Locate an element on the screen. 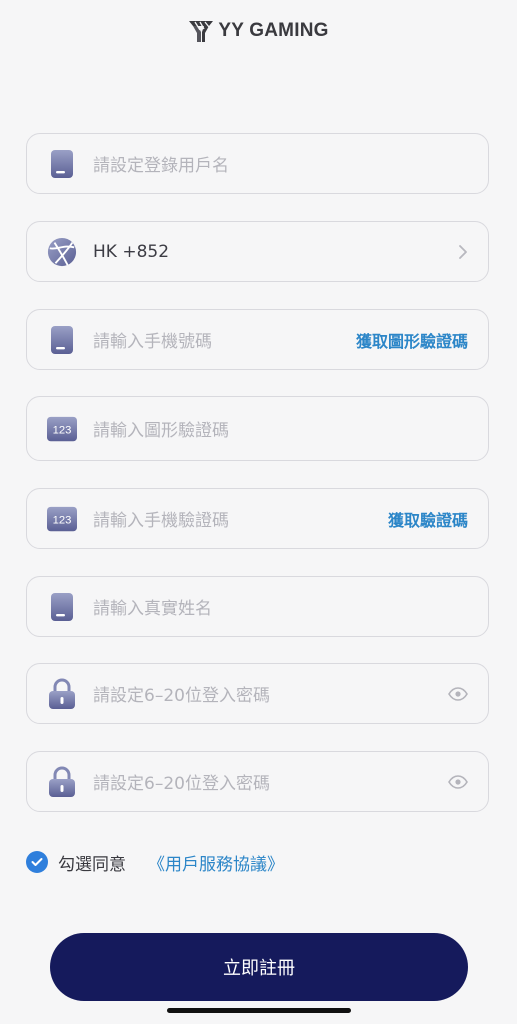  real-name-field: 請輸入真實姓名 is located at coordinates (257, 606).